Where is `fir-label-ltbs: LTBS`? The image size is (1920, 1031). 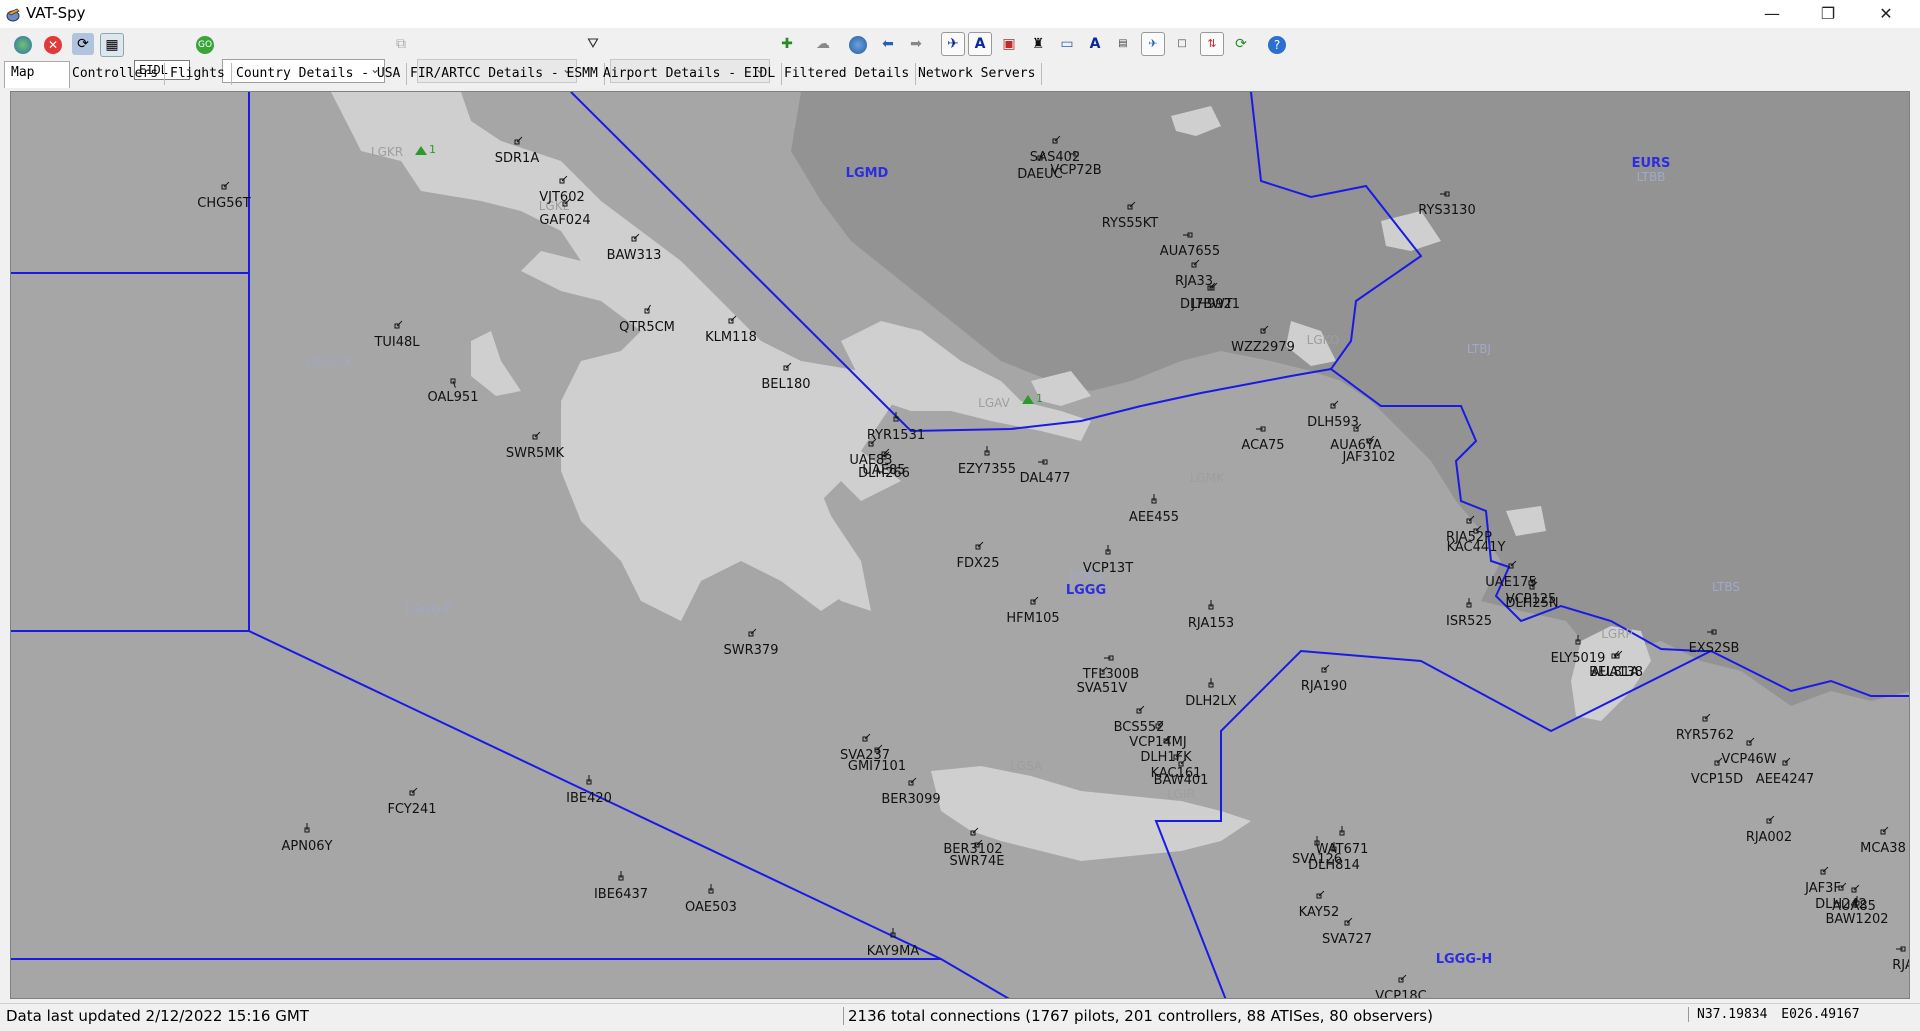
fir-label-ltbs: LTBS is located at coordinates (1726, 587).